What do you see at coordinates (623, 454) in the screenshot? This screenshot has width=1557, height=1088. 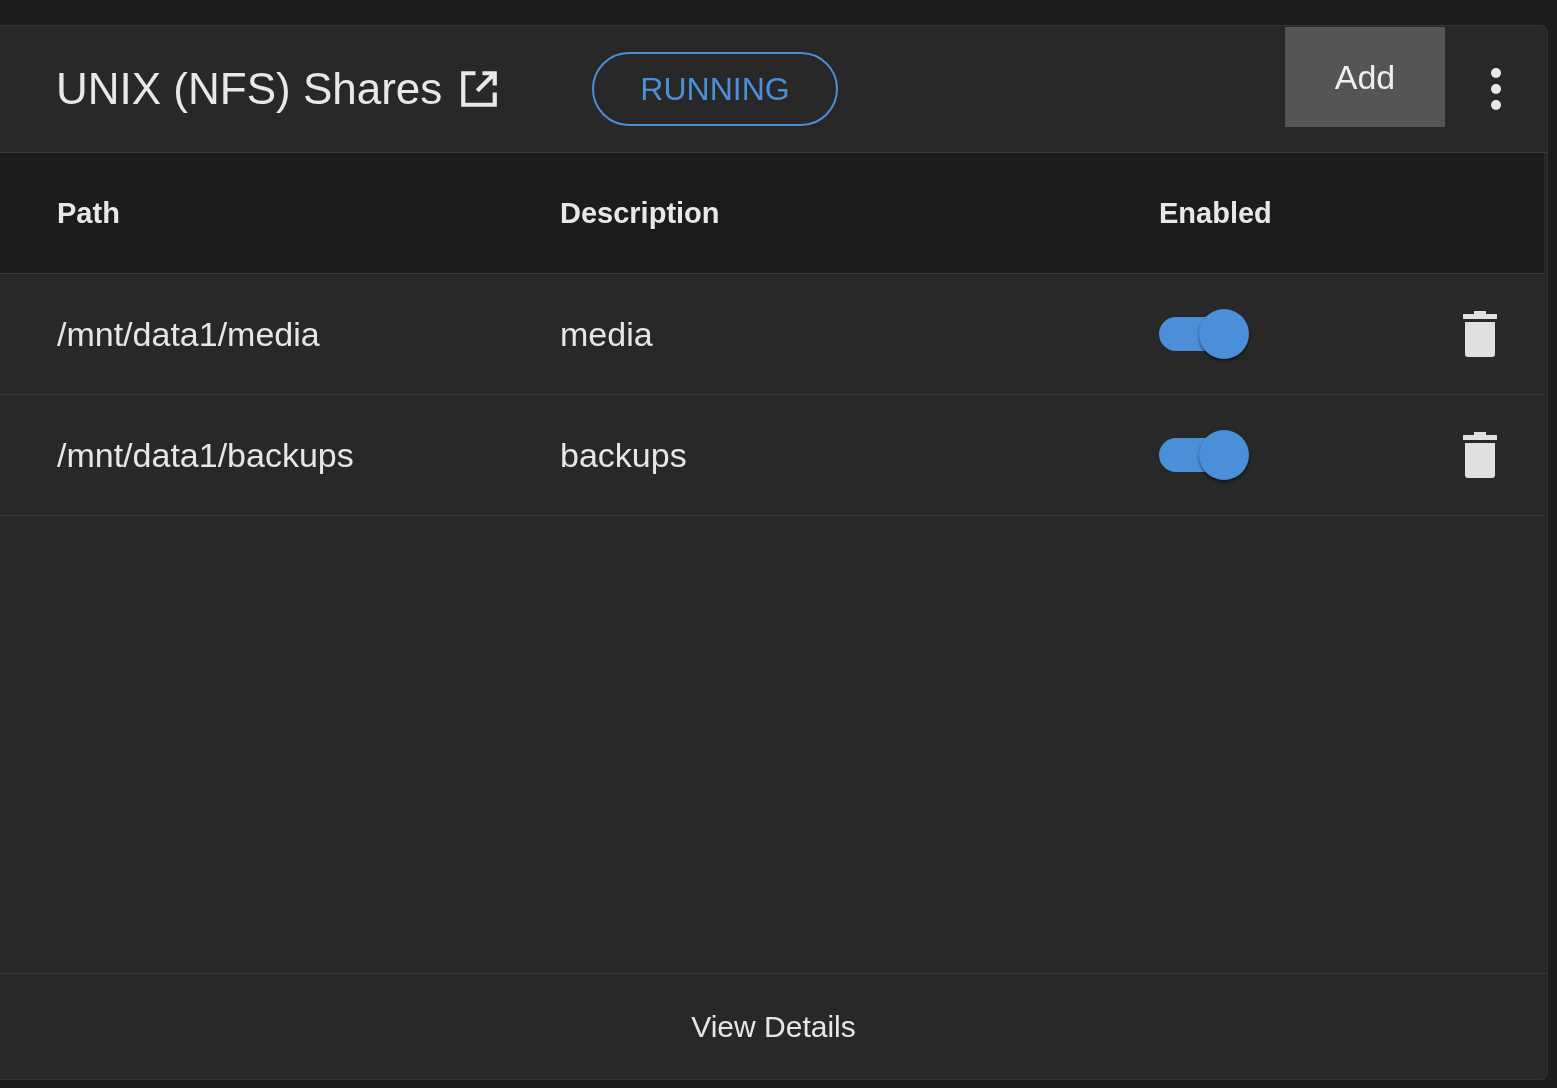 I see `table-cell: backups` at bounding box center [623, 454].